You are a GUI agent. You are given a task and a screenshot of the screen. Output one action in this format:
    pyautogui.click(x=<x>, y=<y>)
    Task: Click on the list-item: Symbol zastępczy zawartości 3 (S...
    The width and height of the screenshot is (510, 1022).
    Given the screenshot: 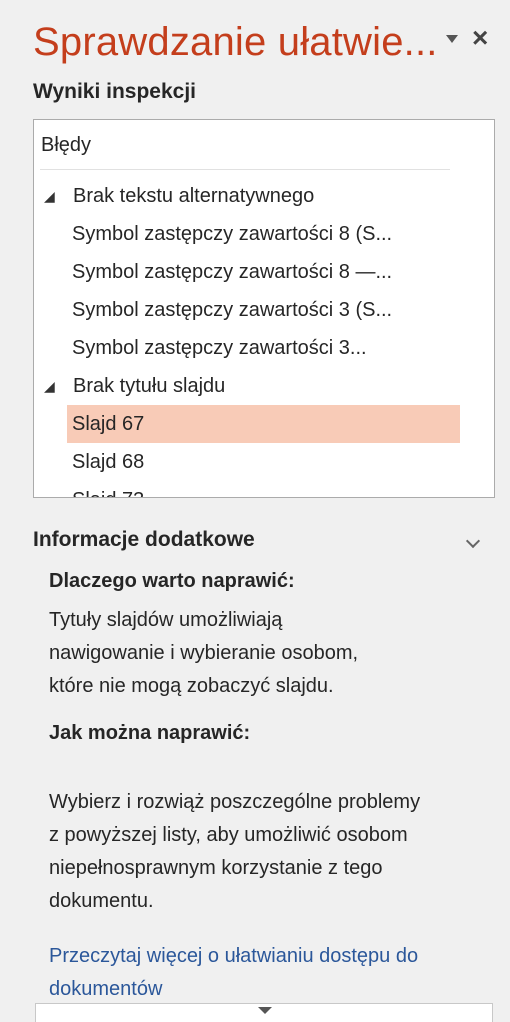 What is the action you would take?
    pyautogui.click(x=263, y=310)
    